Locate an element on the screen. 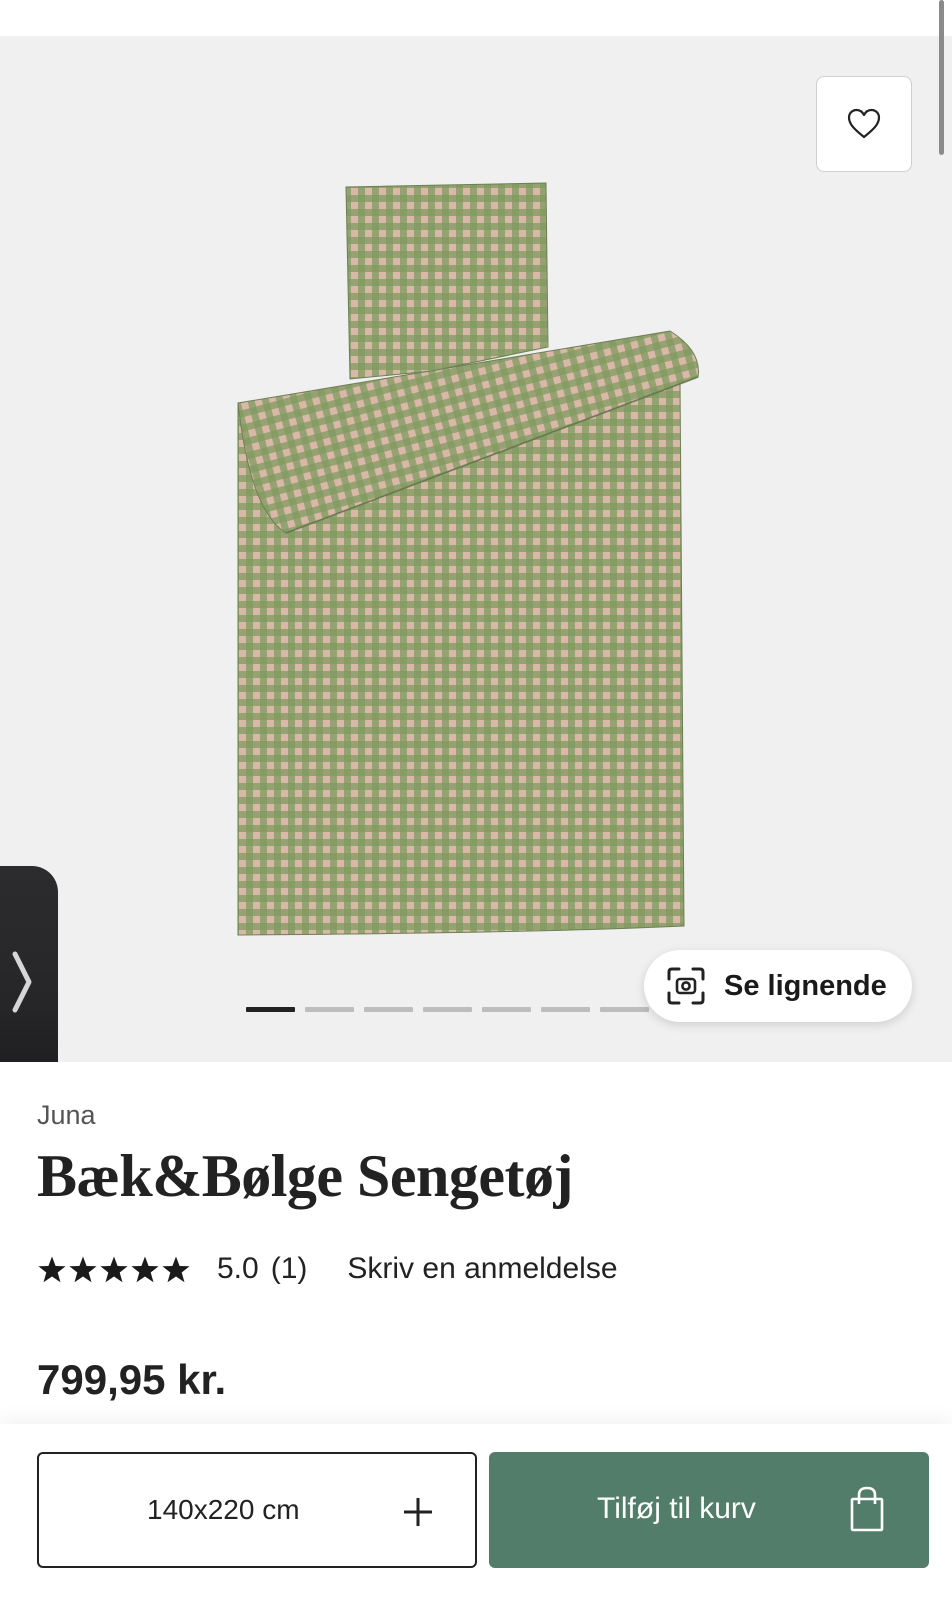 This screenshot has width=952, height=1600. rating-value: 5.0 is located at coordinates (238, 1268).